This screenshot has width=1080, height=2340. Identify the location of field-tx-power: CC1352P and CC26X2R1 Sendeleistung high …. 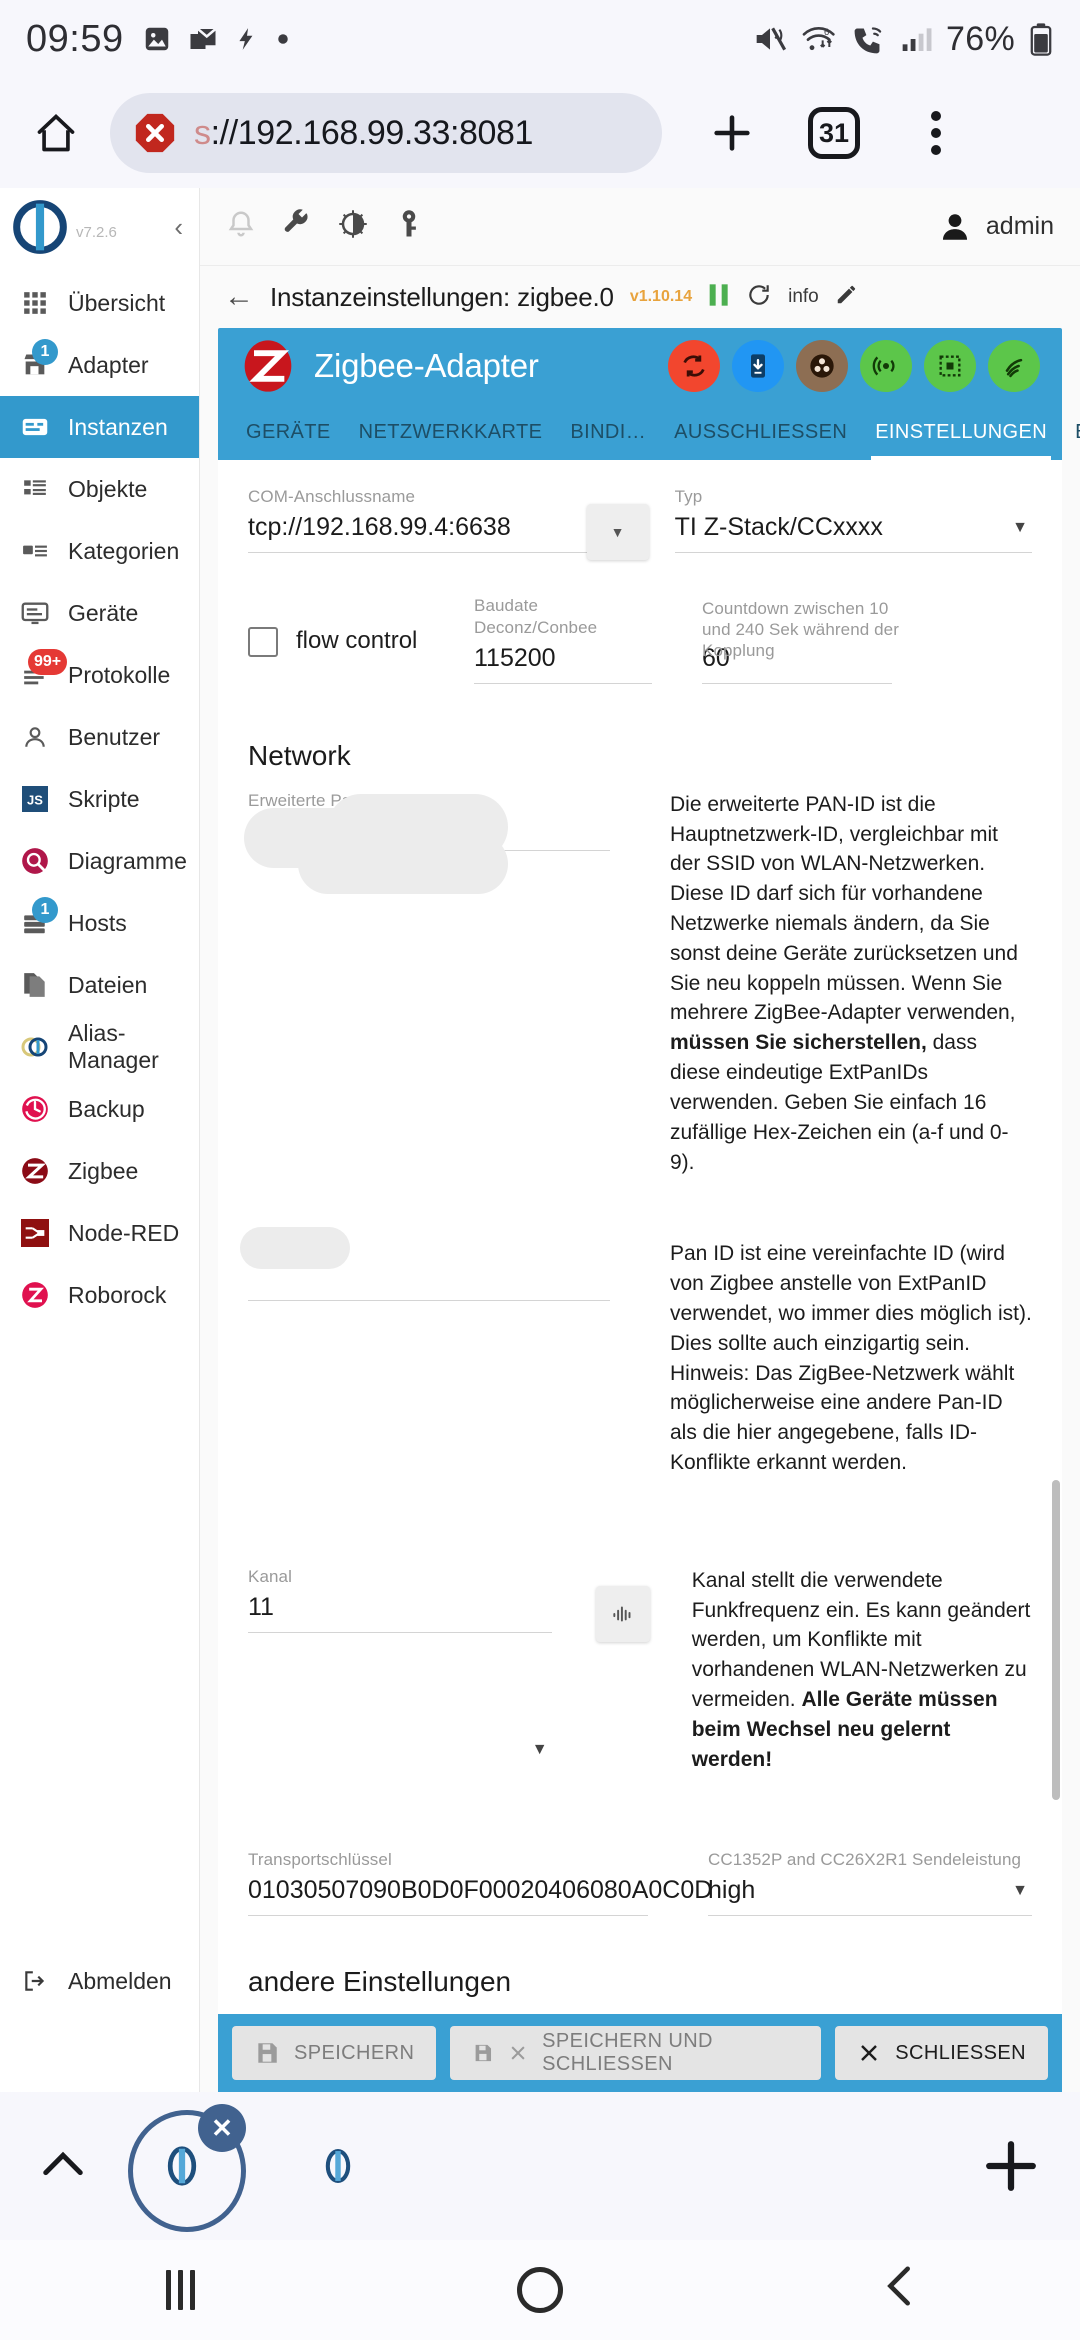
(870, 1882).